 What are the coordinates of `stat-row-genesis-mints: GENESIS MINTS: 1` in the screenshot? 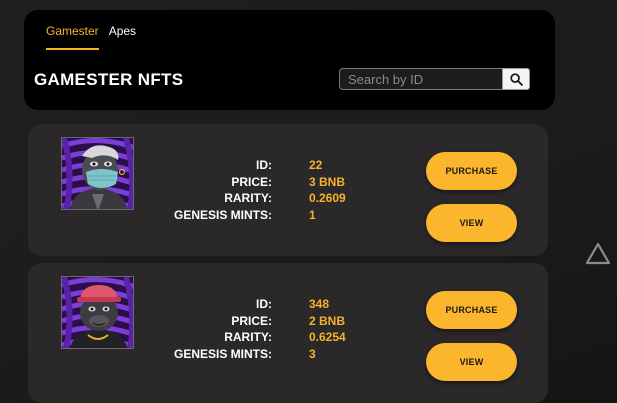 It's located at (257, 215).